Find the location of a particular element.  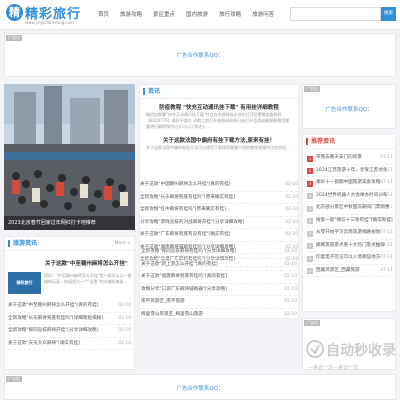

list-item: 关于这款"福建麻将到底有挂吗"[真的有挂] 02-10 is located at coordinates (219, 277).